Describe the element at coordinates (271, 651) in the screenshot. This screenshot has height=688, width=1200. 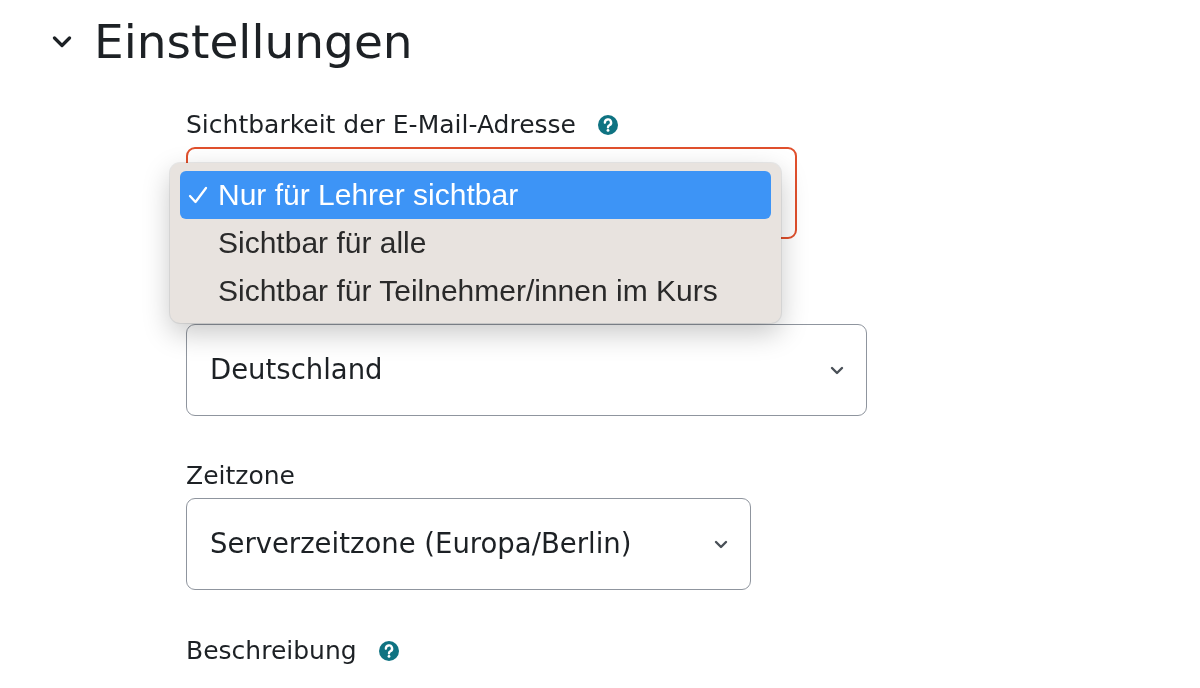
I see `field-label: Beschreibung` at that location.